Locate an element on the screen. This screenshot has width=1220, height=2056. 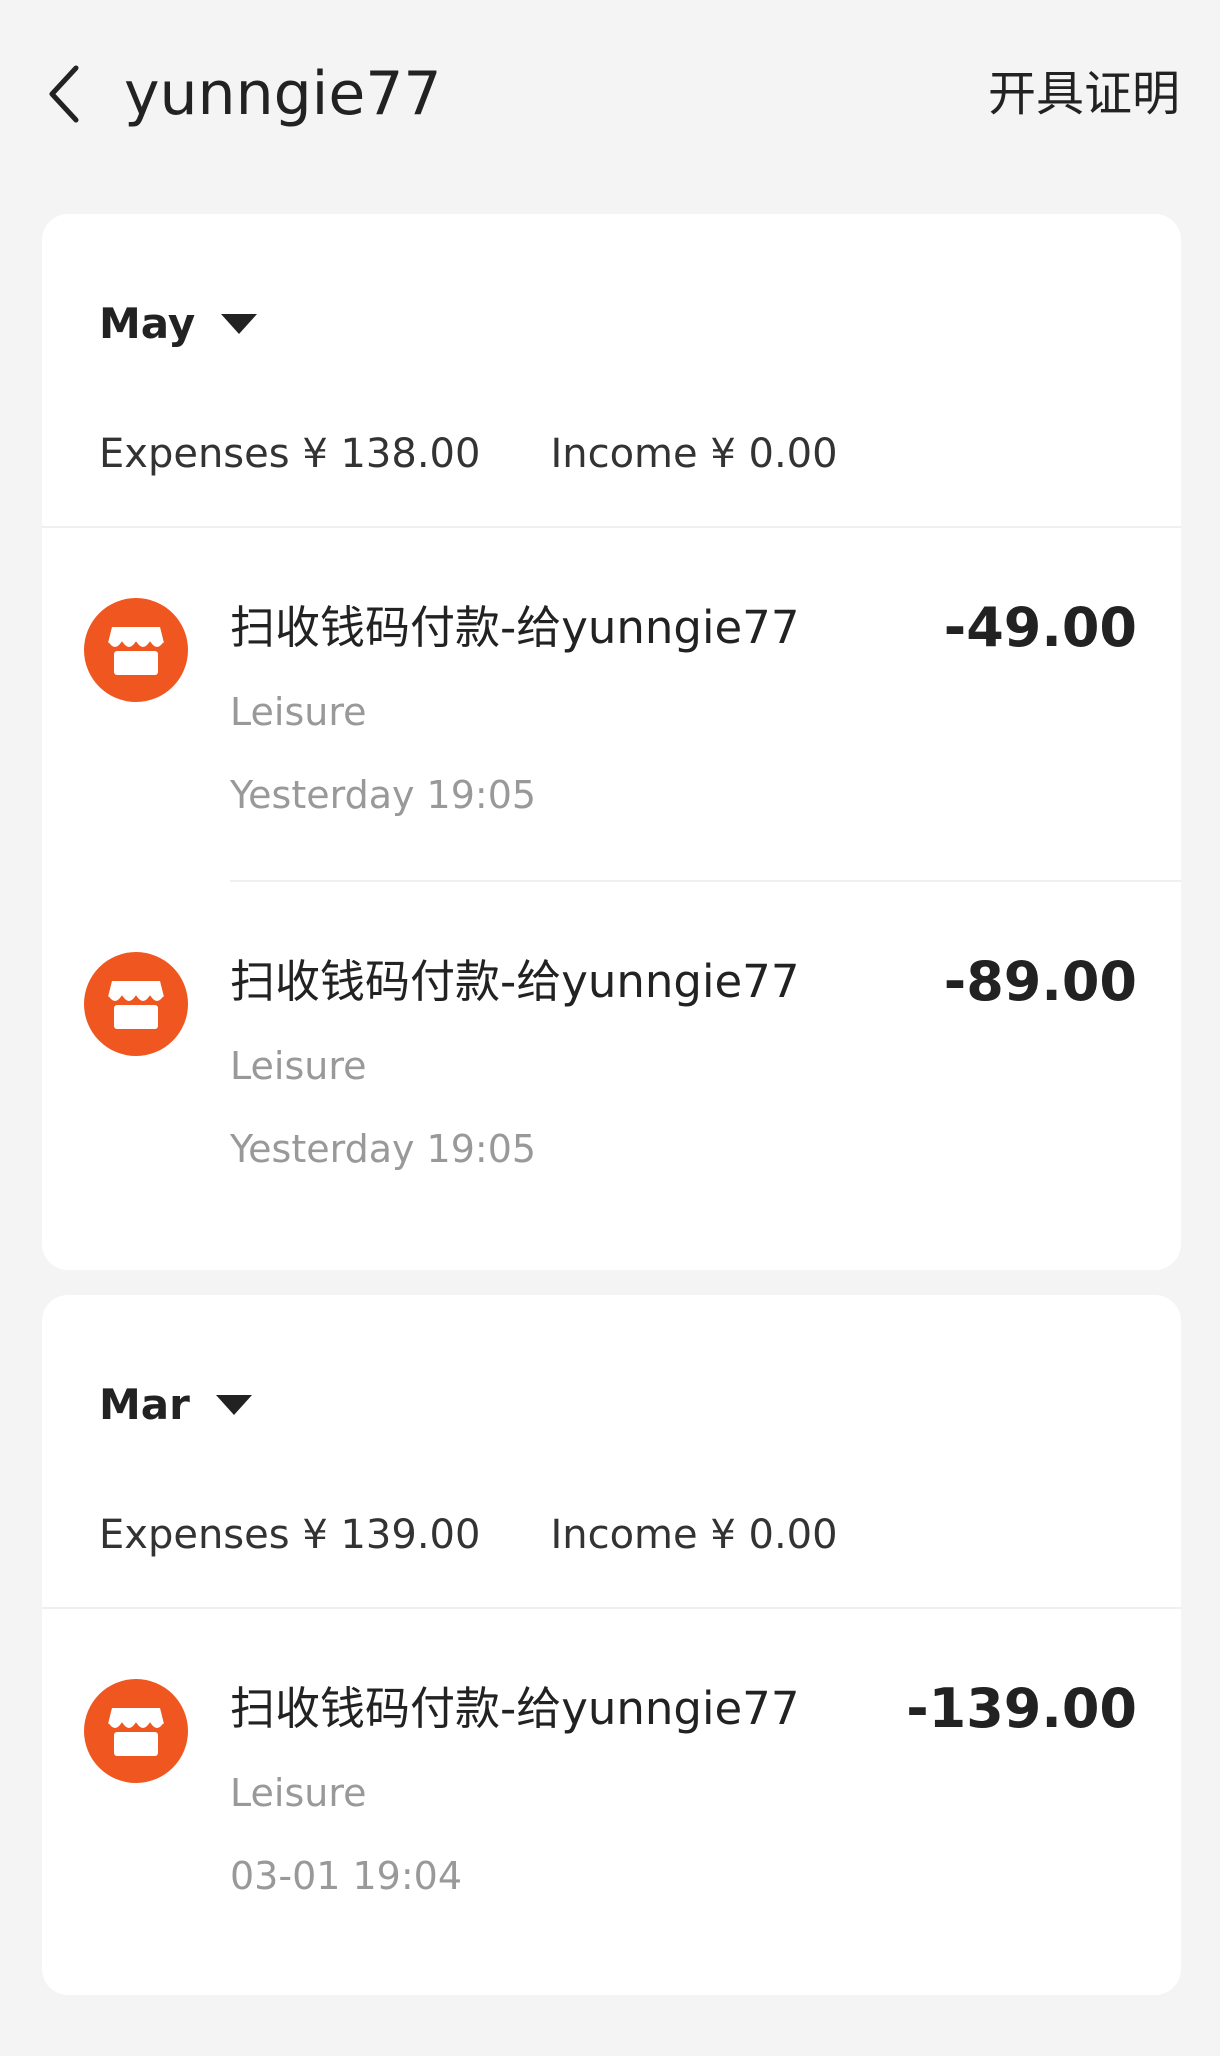
expenses-value: ¥ 139.00 is located at coordinates (391, 1535).